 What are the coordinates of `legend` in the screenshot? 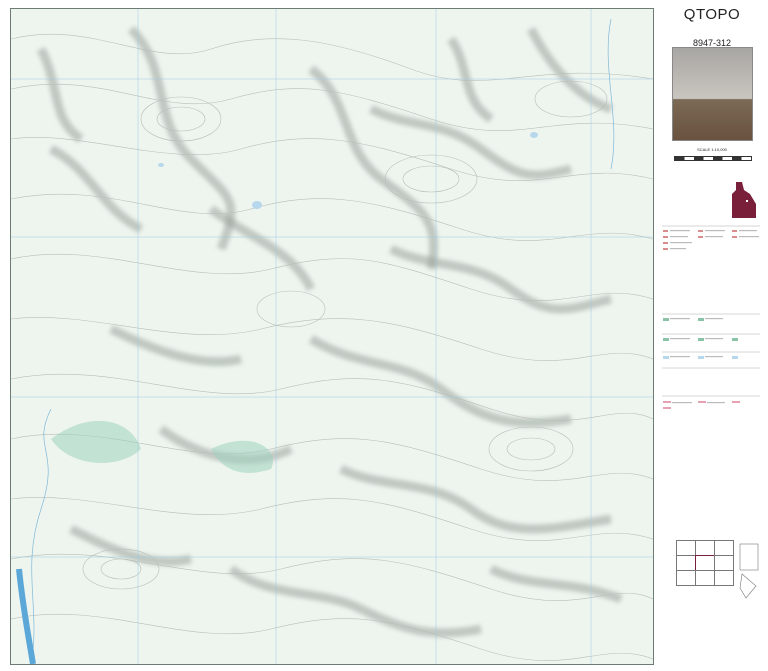 It's located at (712, 334).